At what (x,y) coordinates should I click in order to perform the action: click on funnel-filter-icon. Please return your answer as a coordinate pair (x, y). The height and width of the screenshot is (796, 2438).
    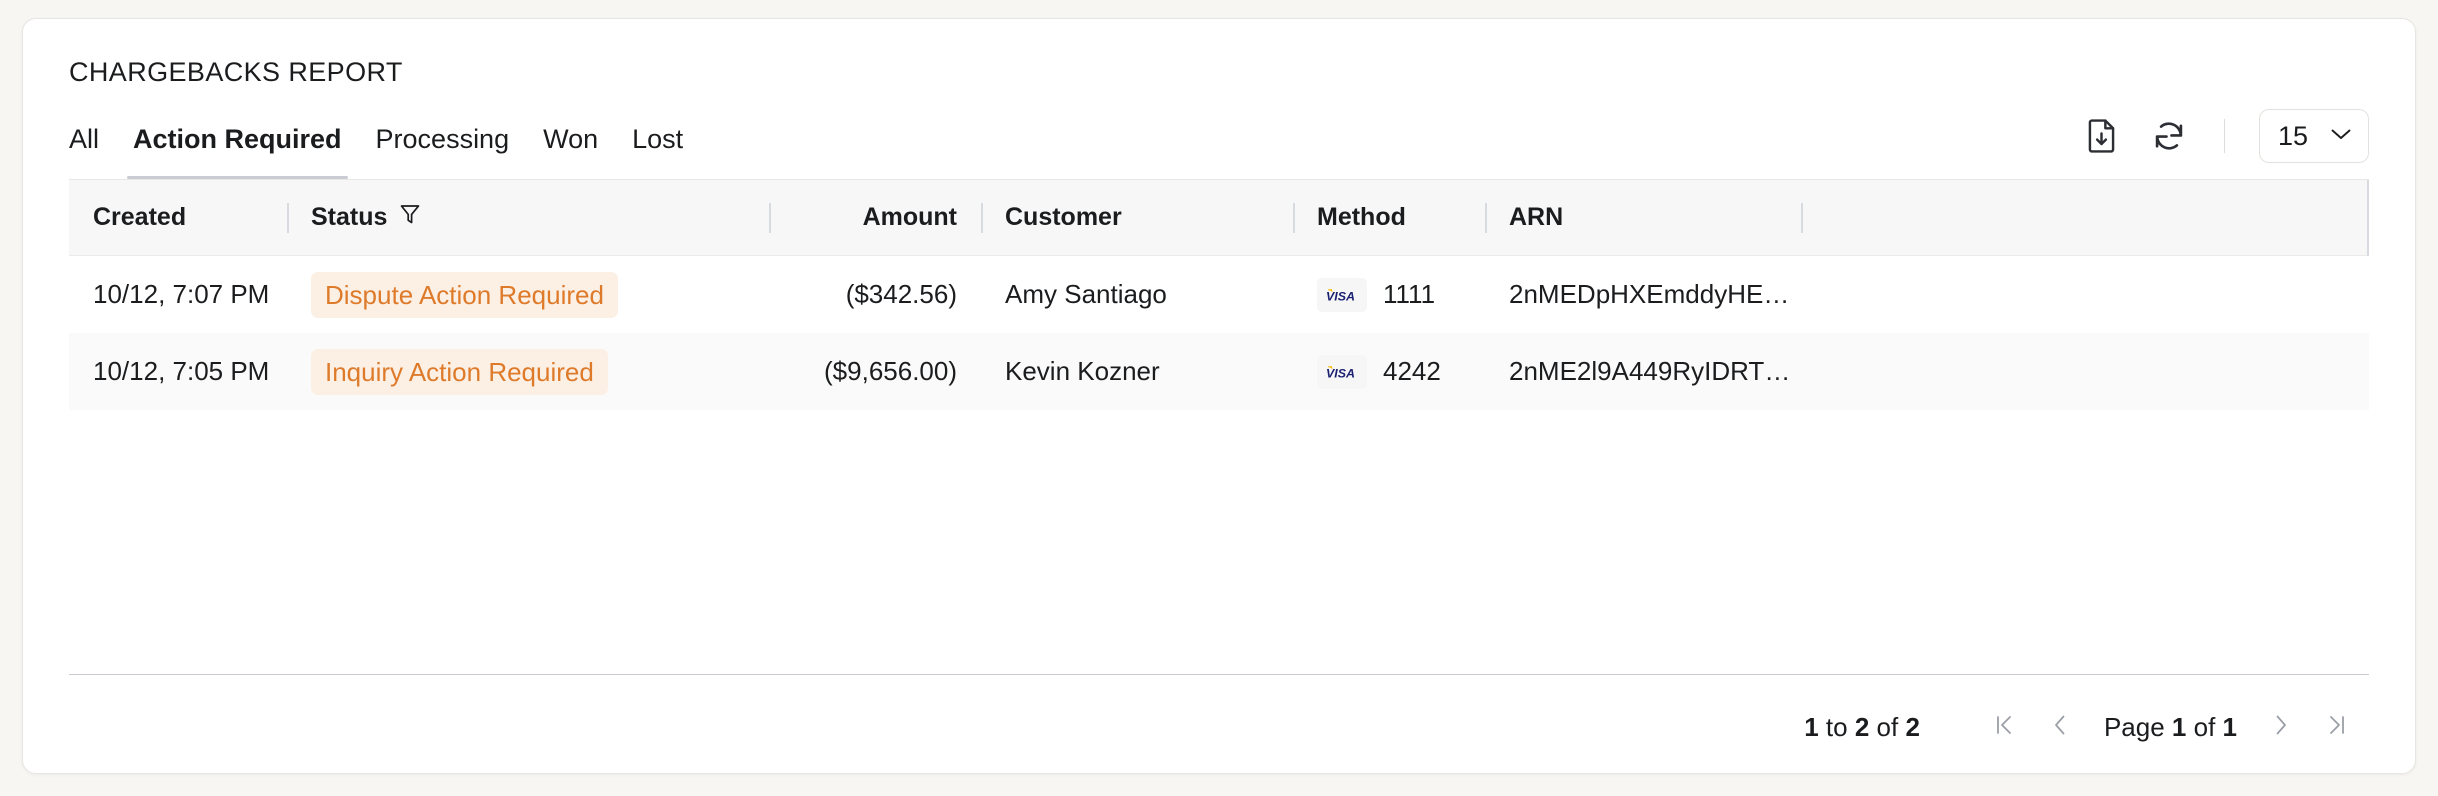
    Looking at the image, I should click on (410, 217).